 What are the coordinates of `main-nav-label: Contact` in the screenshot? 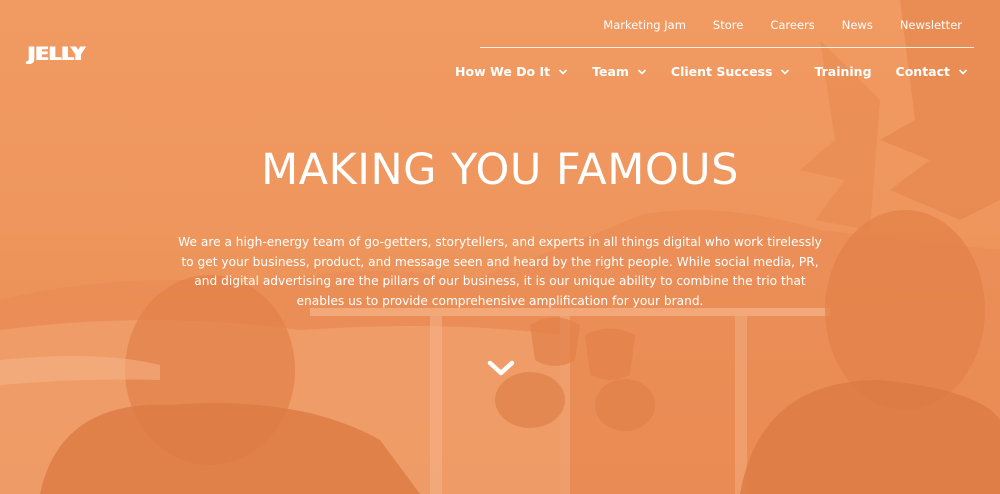 It's located at (922, 71).